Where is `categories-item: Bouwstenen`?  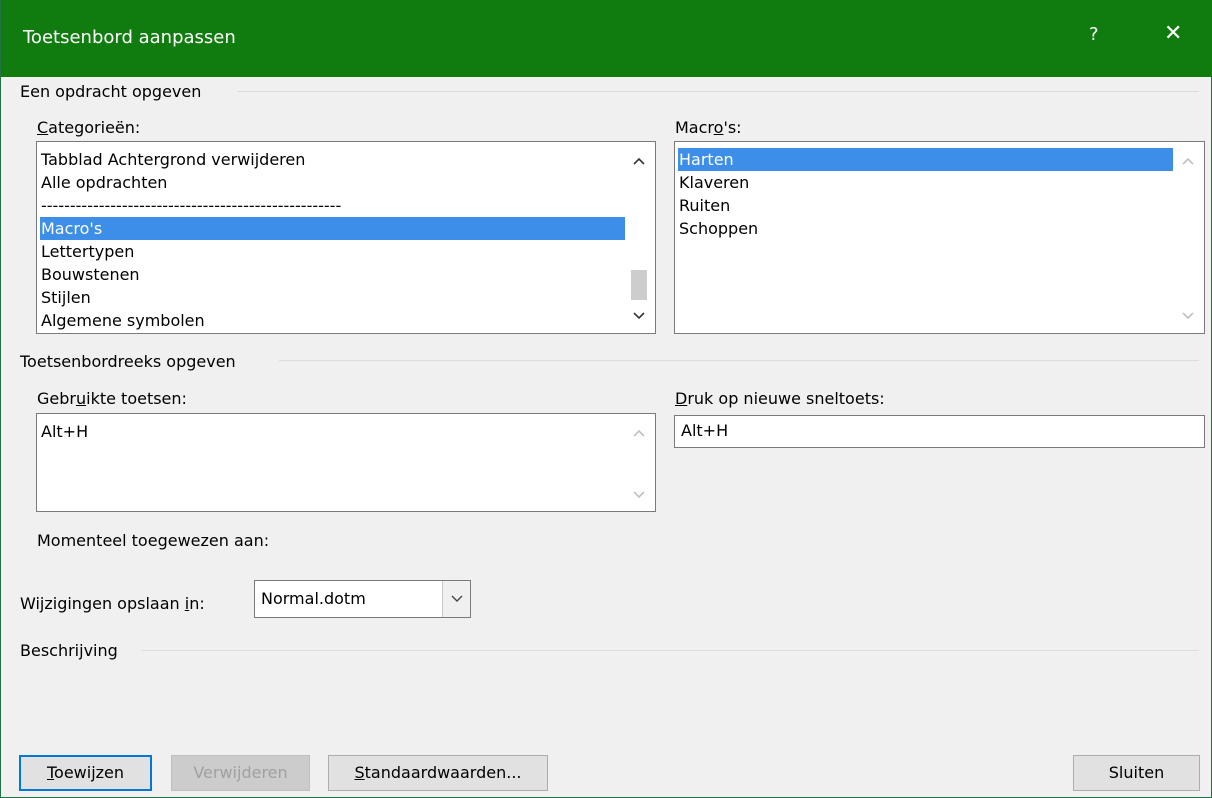
categories-item: Bouwstenen is located at coordinates (332, 274).